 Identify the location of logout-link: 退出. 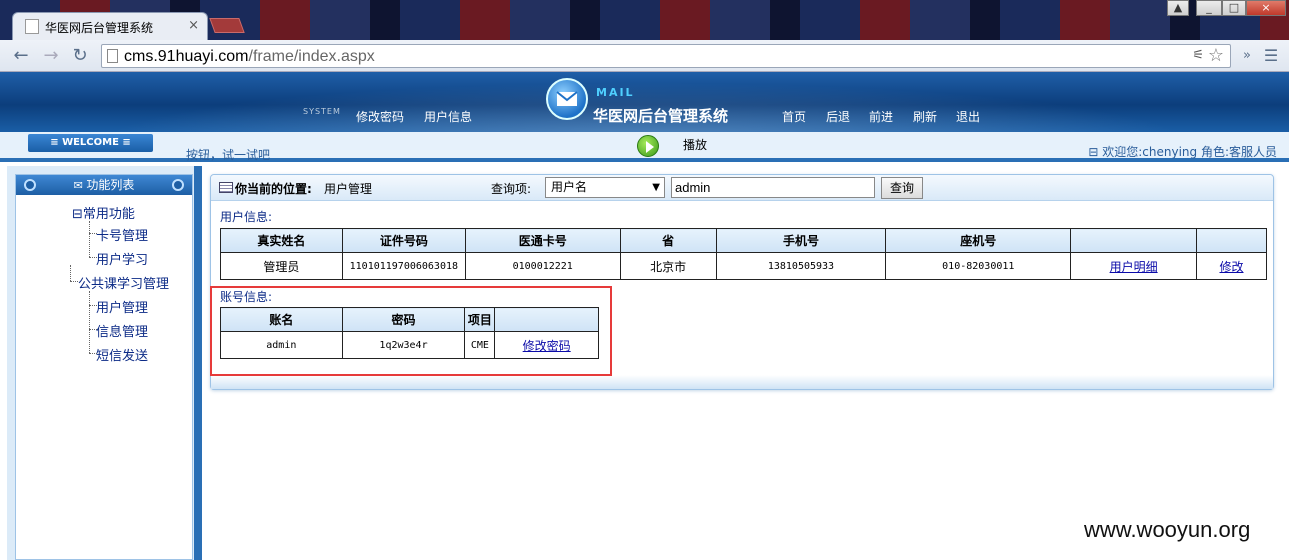
(968, 116).